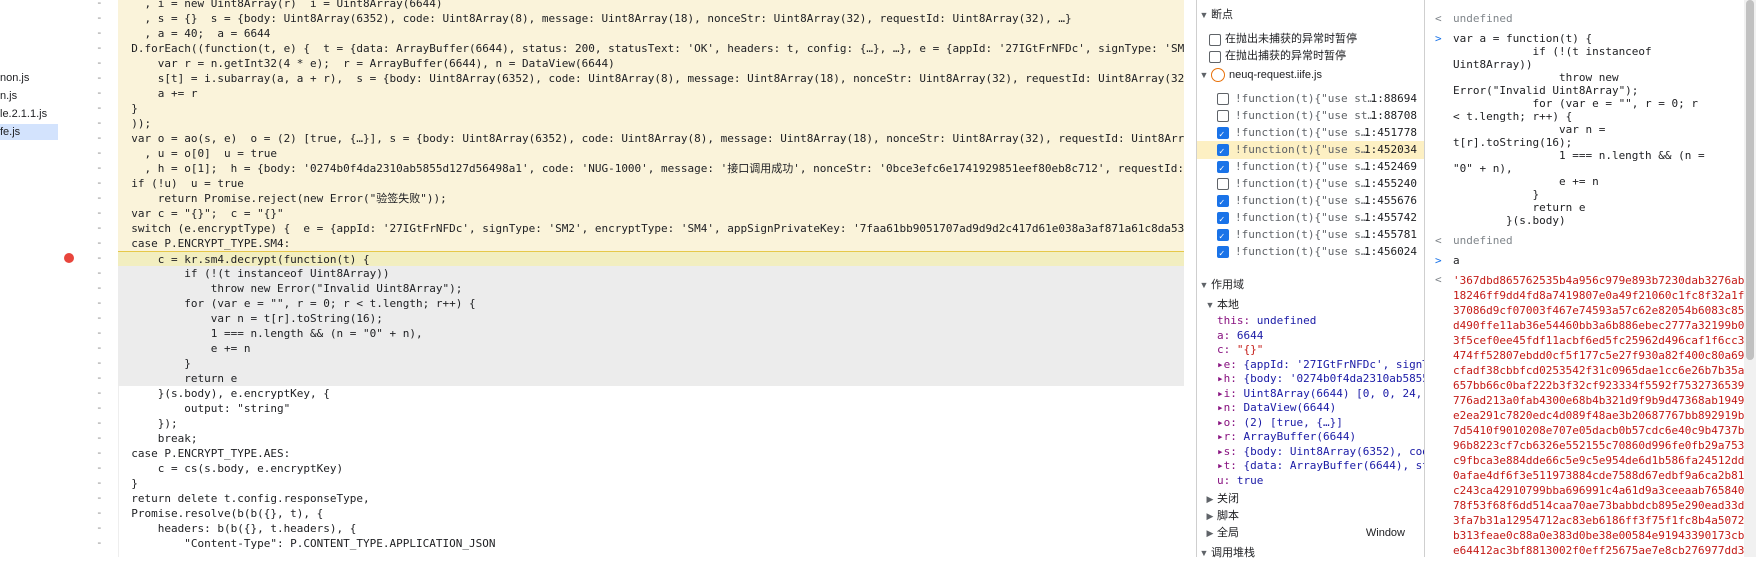 Image resolution: width=1756 pixels, height=562 pixels. I want to click on scope-variable: ▸e: {appId: '27IGtFrNFDc', signTyp, so click(1329, 364).